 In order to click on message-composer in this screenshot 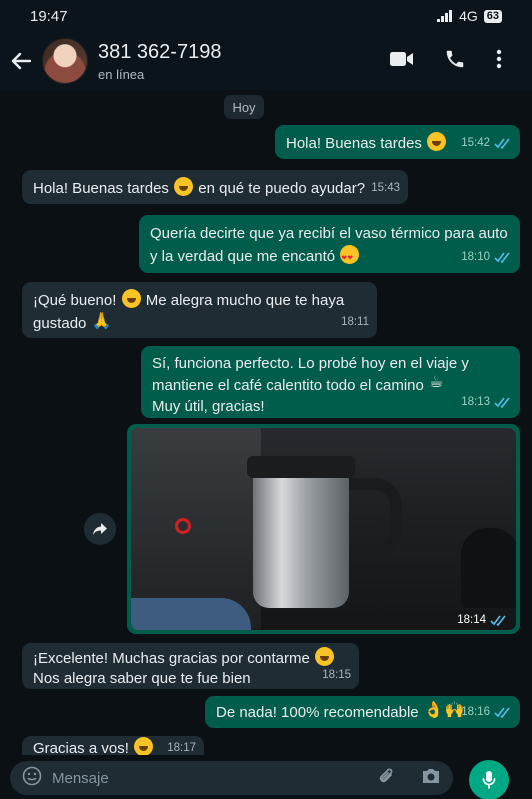, I will do `click(231, 778)`.